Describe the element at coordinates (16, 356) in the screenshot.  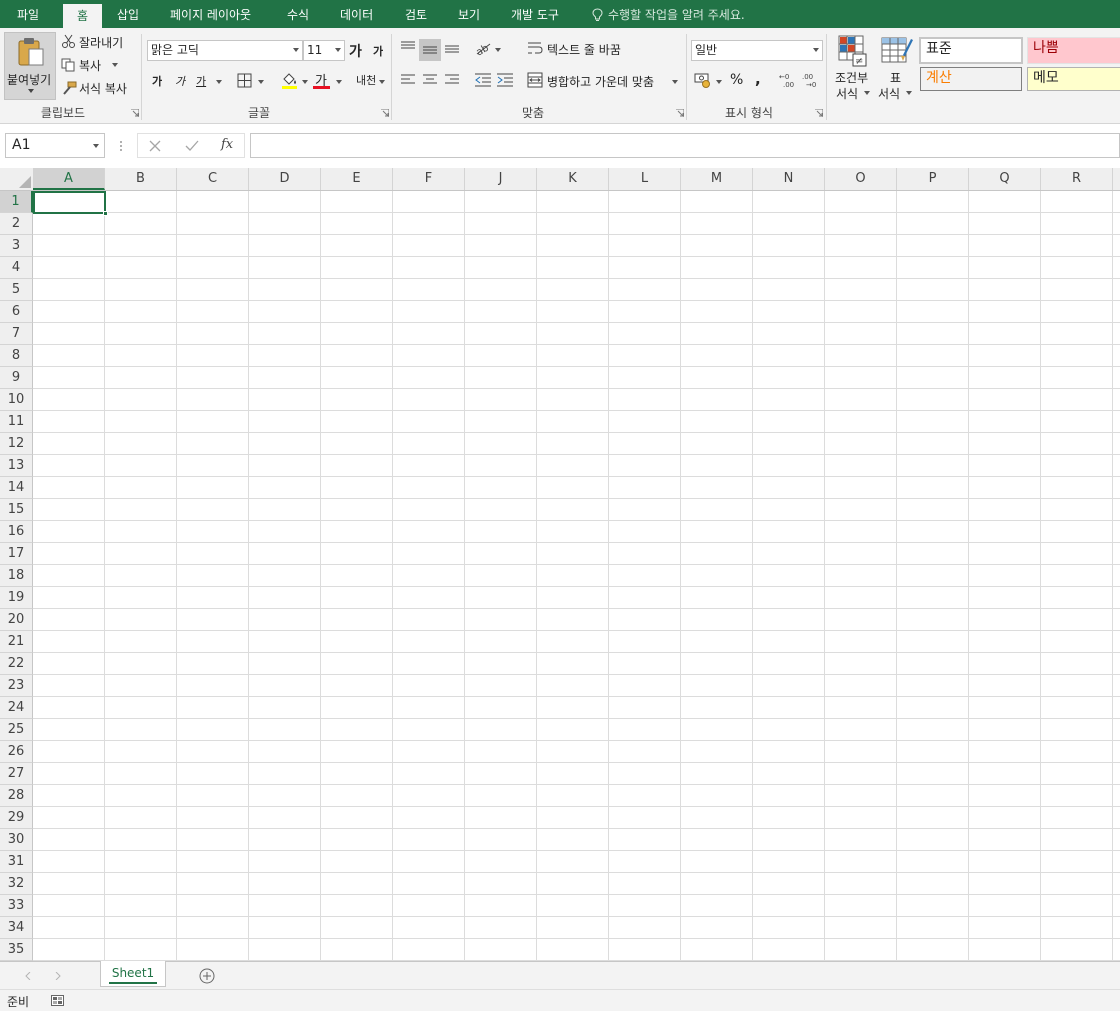
I see `row-header-8: 8` at that location.